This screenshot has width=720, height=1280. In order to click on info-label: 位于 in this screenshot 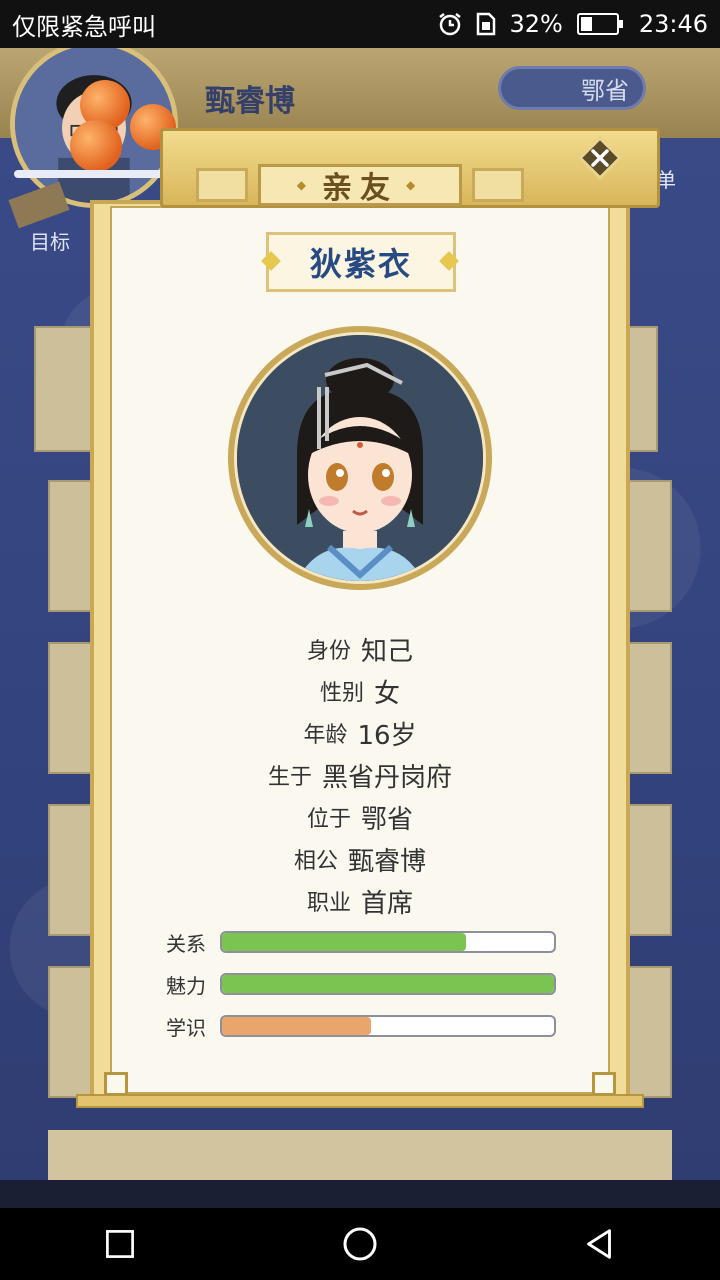, I will do `click(328, 819)`.